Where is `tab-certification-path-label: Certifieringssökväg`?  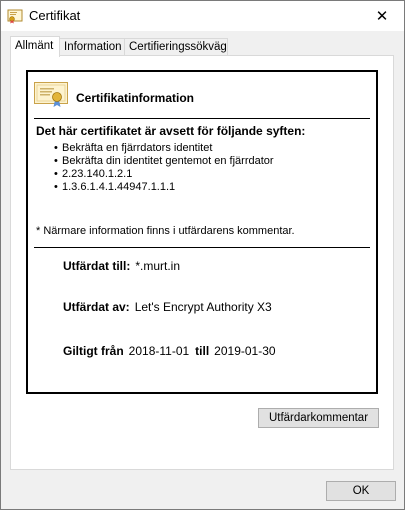 tab-certification-path-label: Certifieringssökväg is located at coordinates (178, 47).